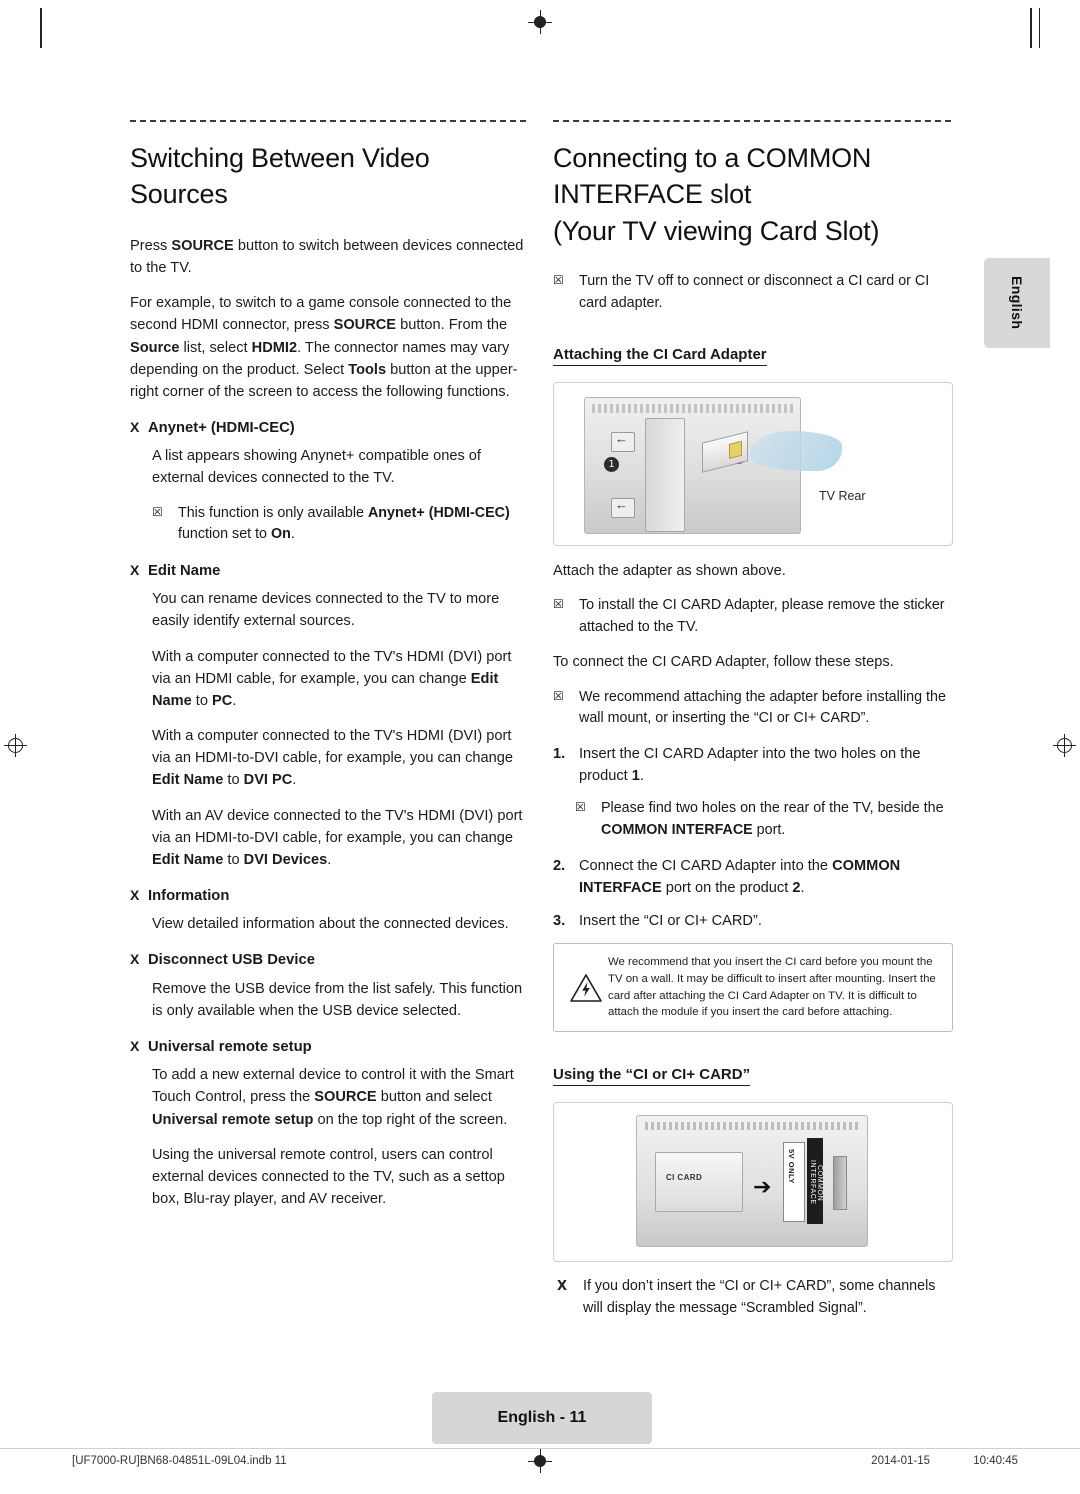  What do you see at coordinates (712, 158) in the screenshot?
I see `title-line-1: Connecting to a COMMON` at bounding box center [712, 158].